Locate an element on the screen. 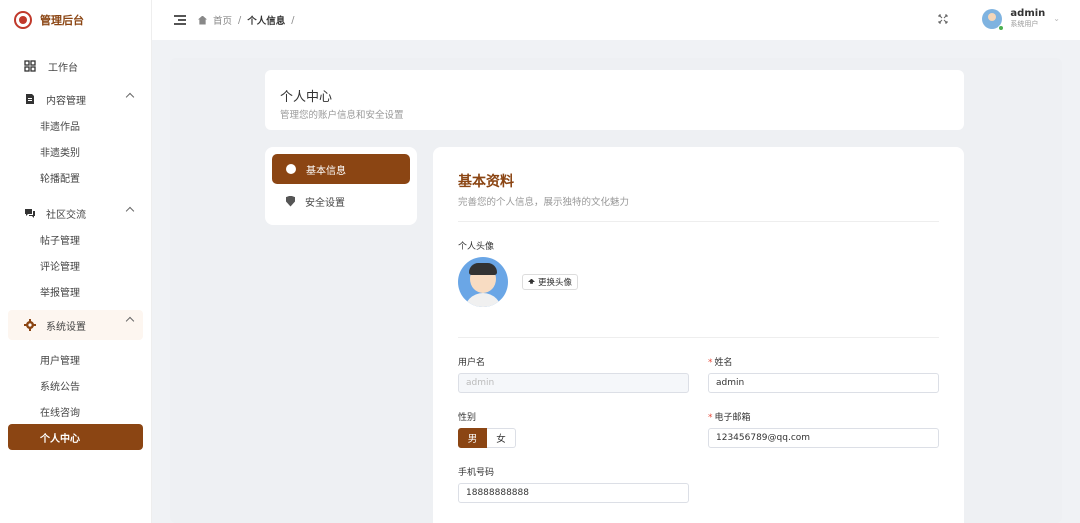  shield-icon is located at coordinates (290, 201).